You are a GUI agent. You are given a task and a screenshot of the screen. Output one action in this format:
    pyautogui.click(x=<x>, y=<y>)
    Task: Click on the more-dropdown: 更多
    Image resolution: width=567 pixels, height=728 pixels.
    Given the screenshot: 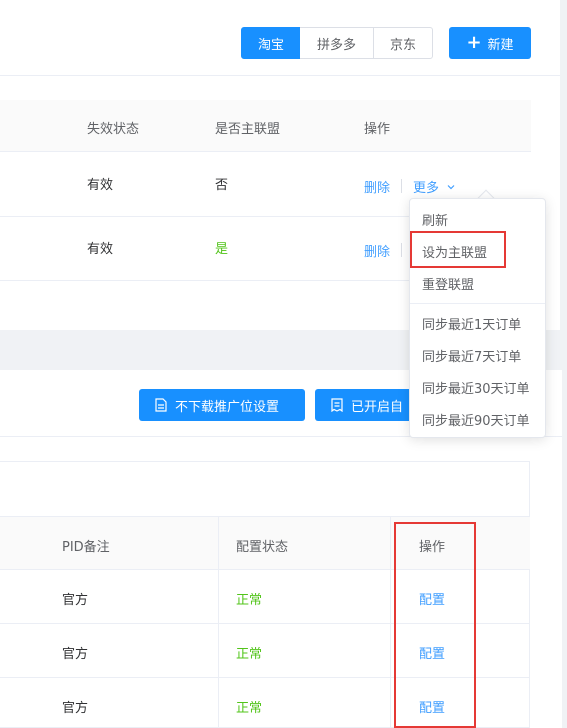 What is the action you would take?
    pyautogui.click(x=434, y=186)
    